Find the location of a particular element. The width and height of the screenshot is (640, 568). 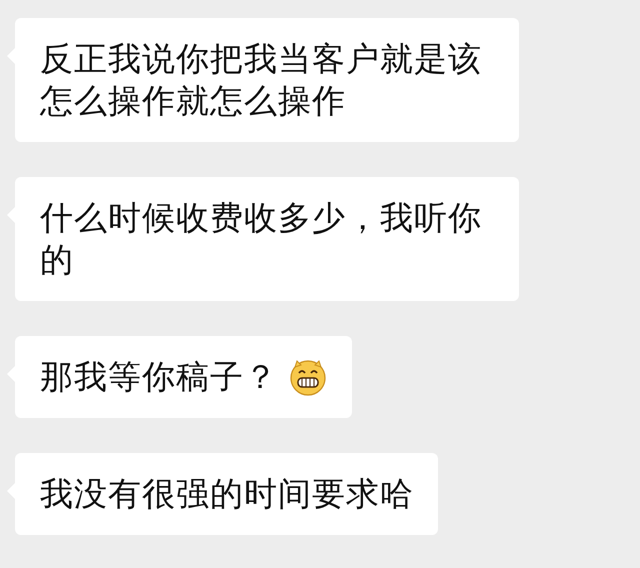

message-text: 那我等你稿子？ is located at coordinates (159, 377).